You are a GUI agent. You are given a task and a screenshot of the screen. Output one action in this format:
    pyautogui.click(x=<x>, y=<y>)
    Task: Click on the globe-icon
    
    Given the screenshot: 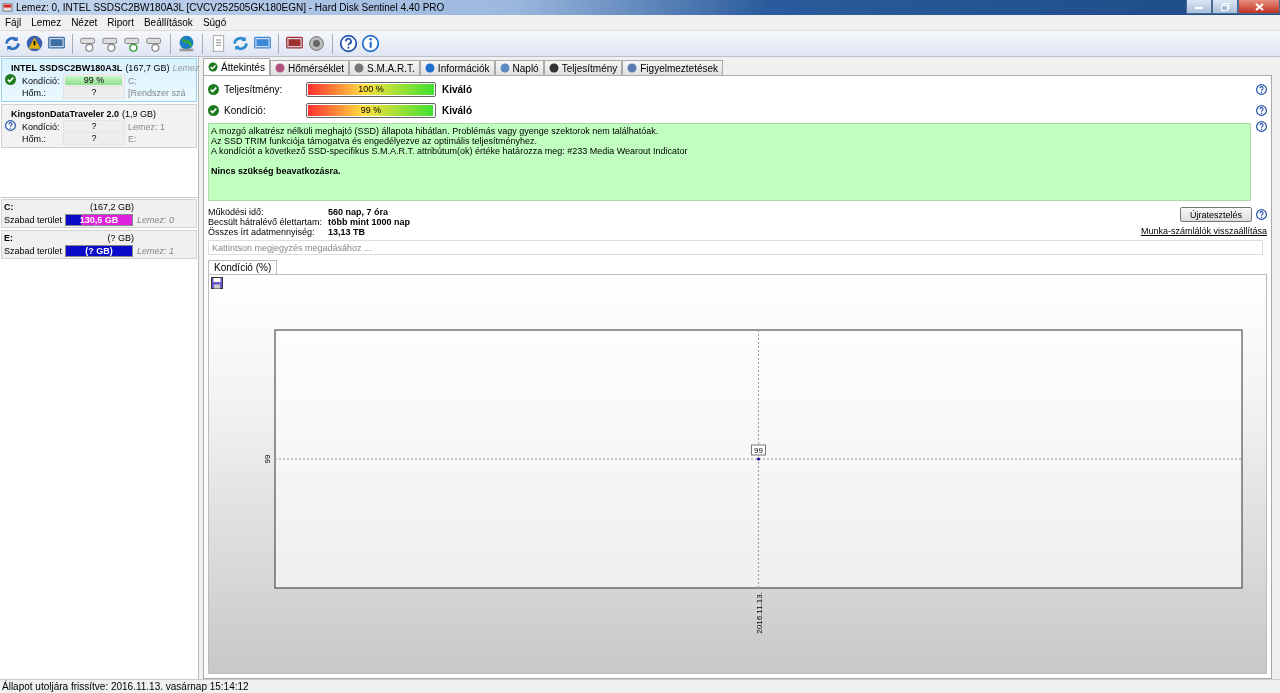 What is the action you would take?
    pyautogui.click(x=186, y=43)
    